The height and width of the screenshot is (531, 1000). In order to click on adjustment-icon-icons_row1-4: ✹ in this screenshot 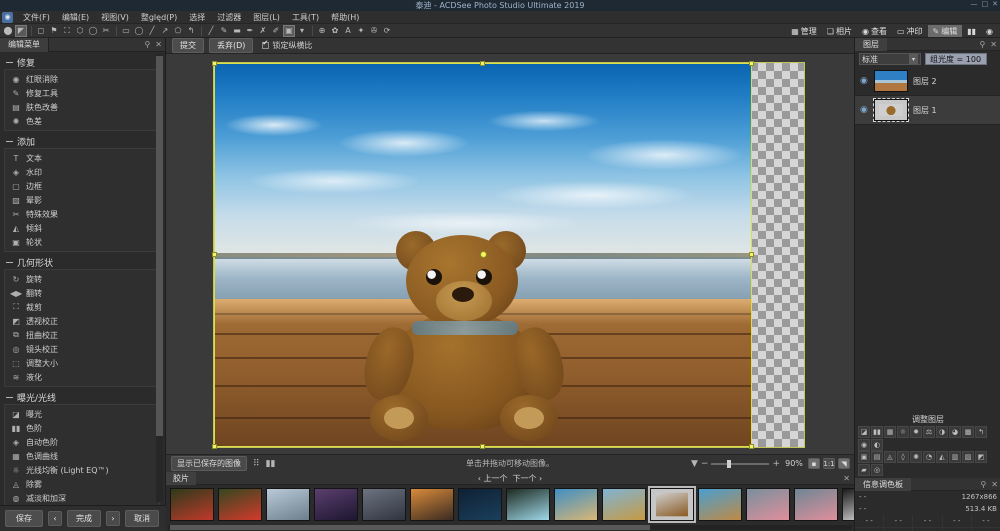, I will do `click(916, 432)`.